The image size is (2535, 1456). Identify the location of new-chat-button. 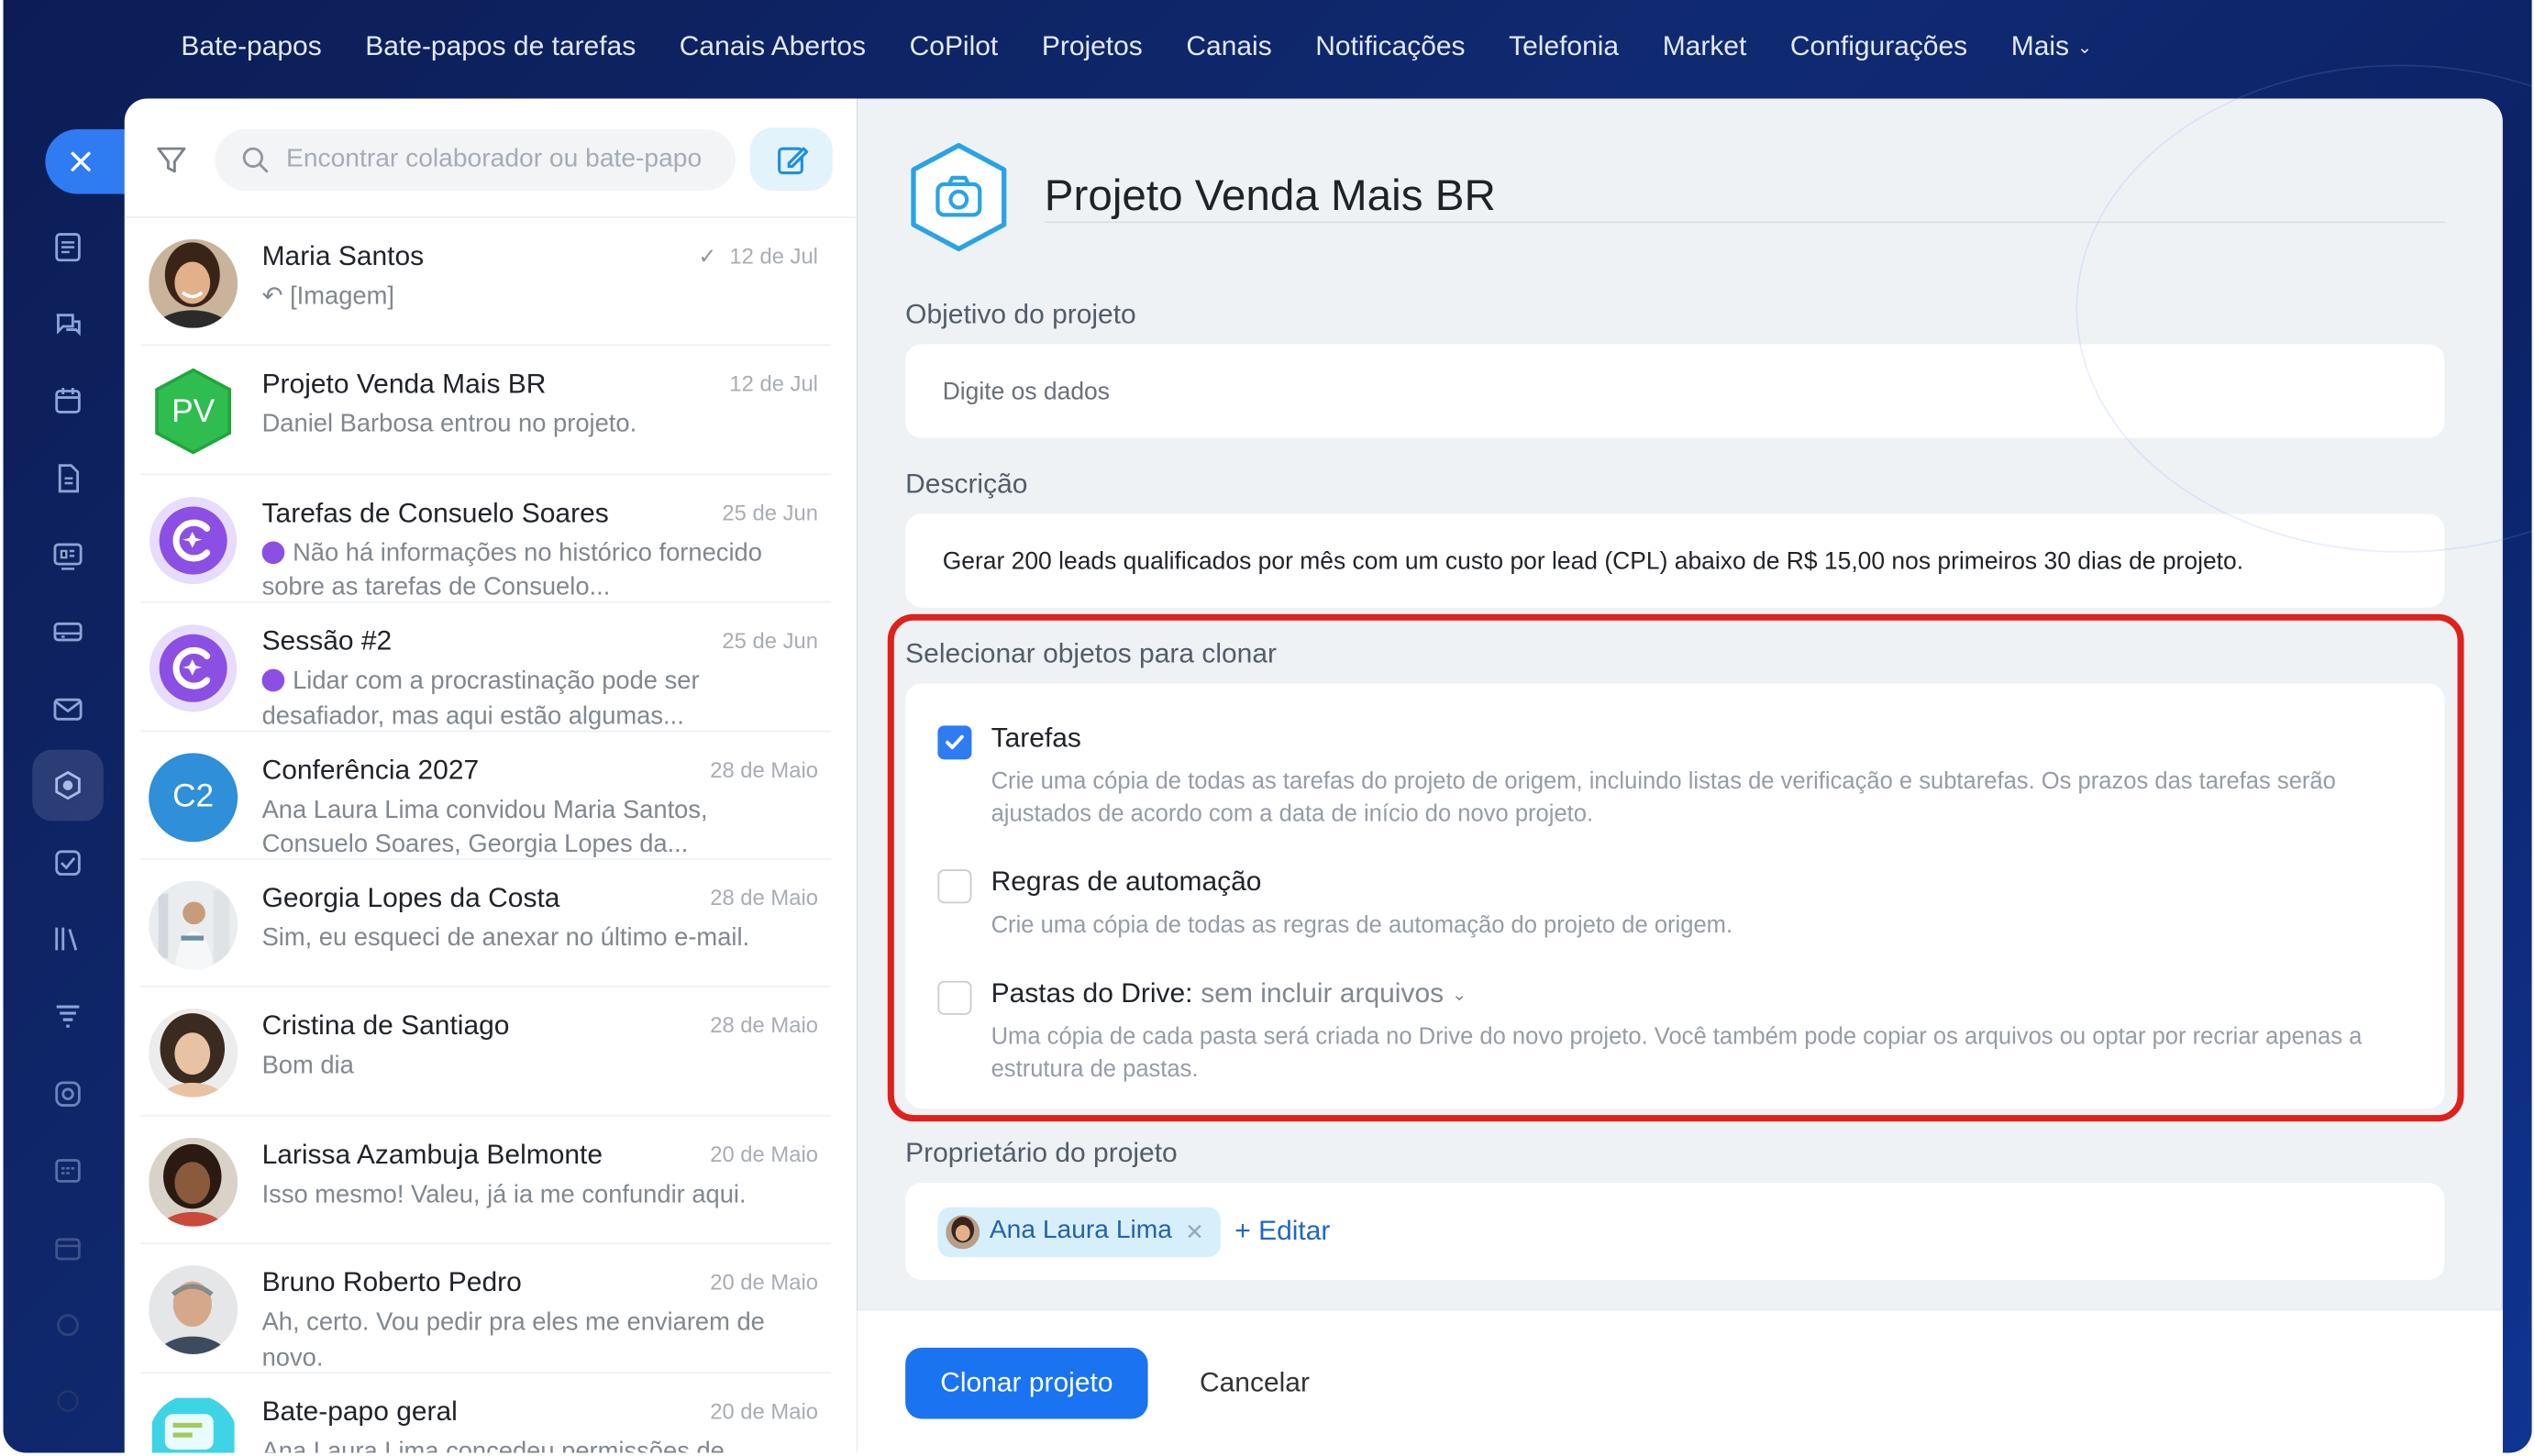
(791, 159).